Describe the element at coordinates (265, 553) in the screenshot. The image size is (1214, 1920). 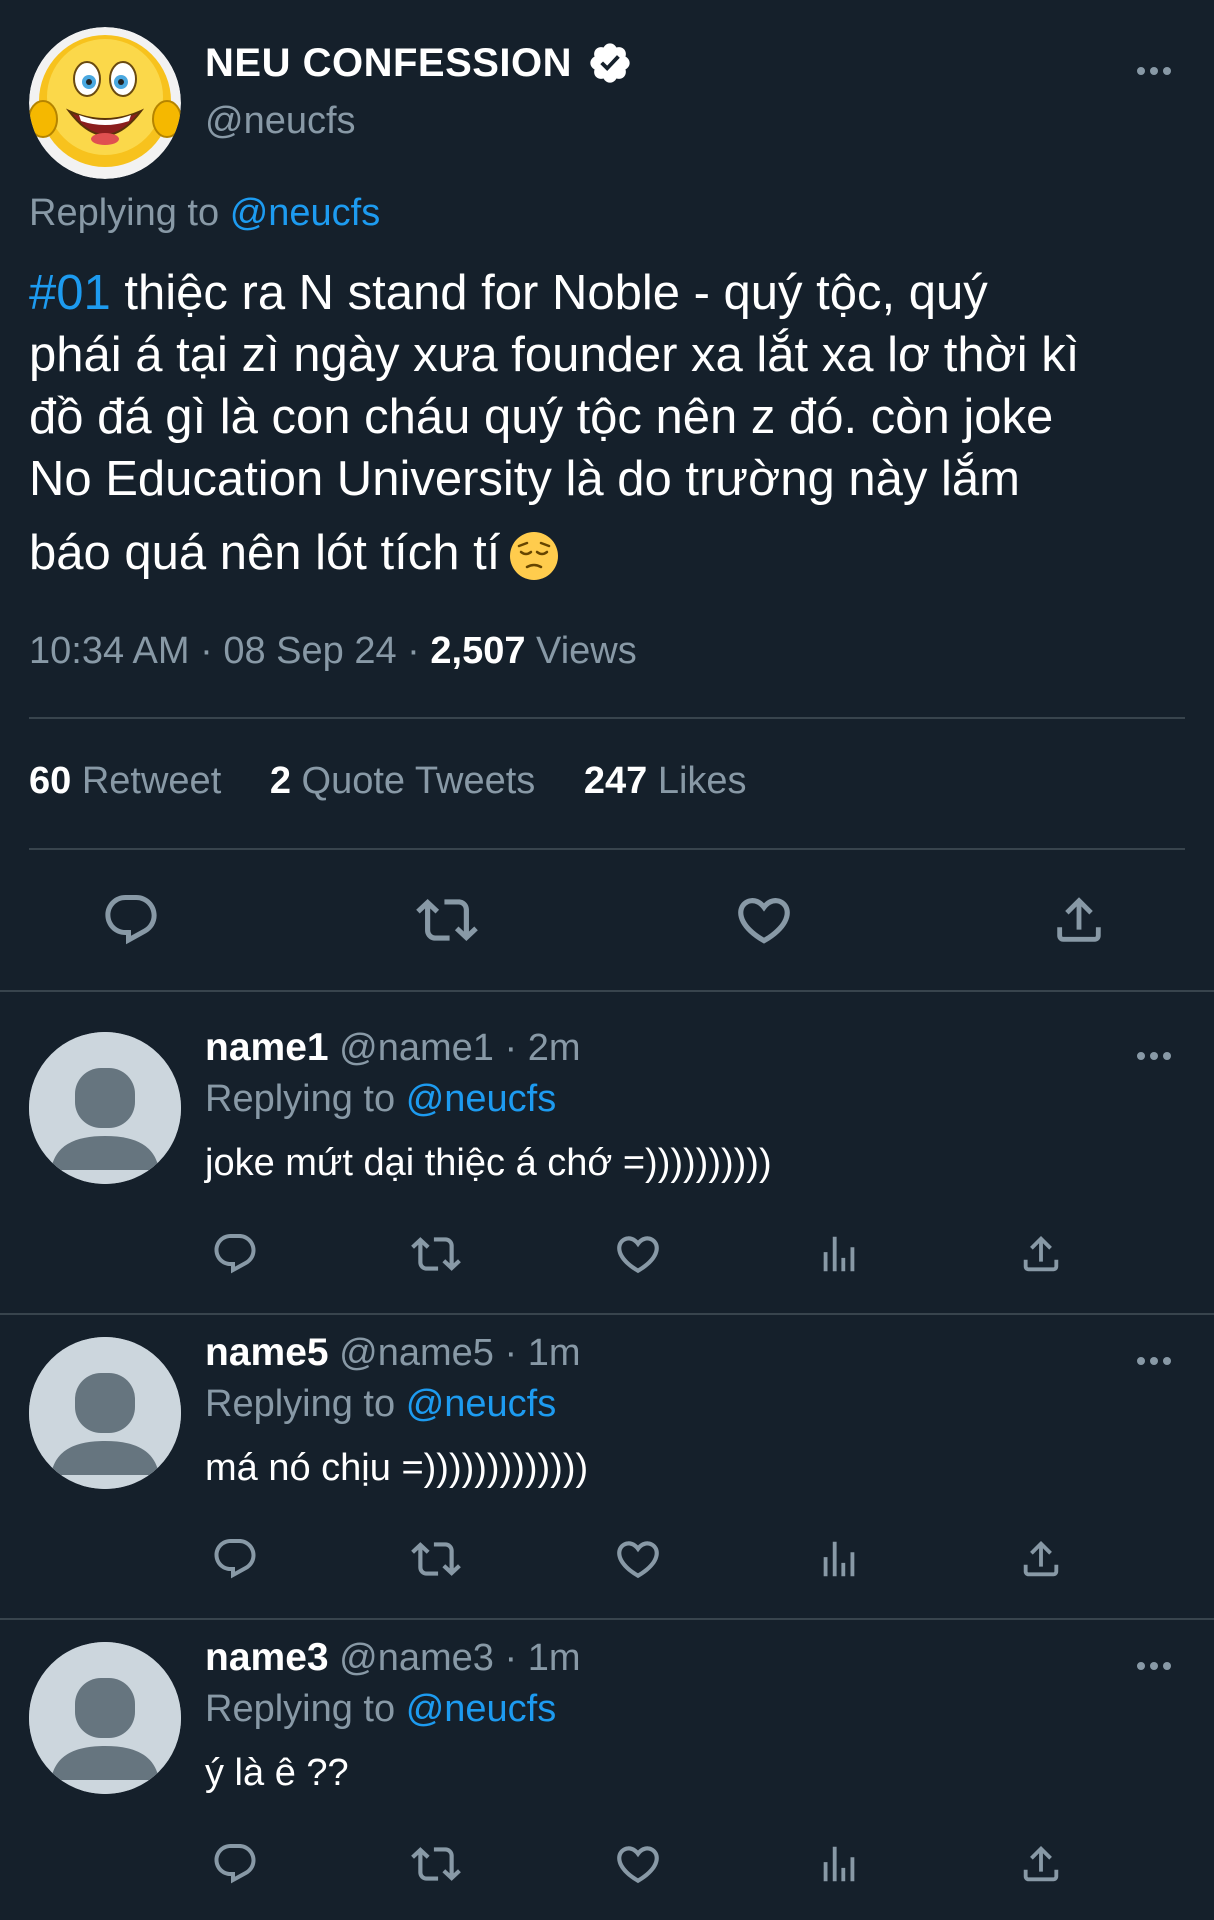
I see `tweet-text-segment: báo quá nên lót tích tí` at that location.